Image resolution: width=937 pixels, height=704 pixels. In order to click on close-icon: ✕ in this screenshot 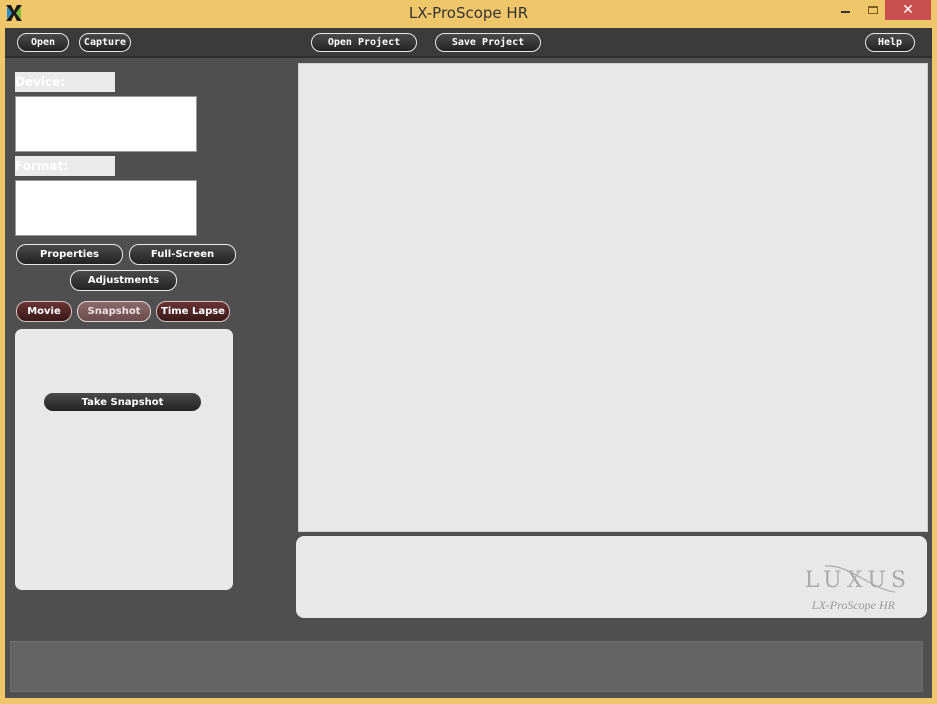, I will do `click(908, 10)`.